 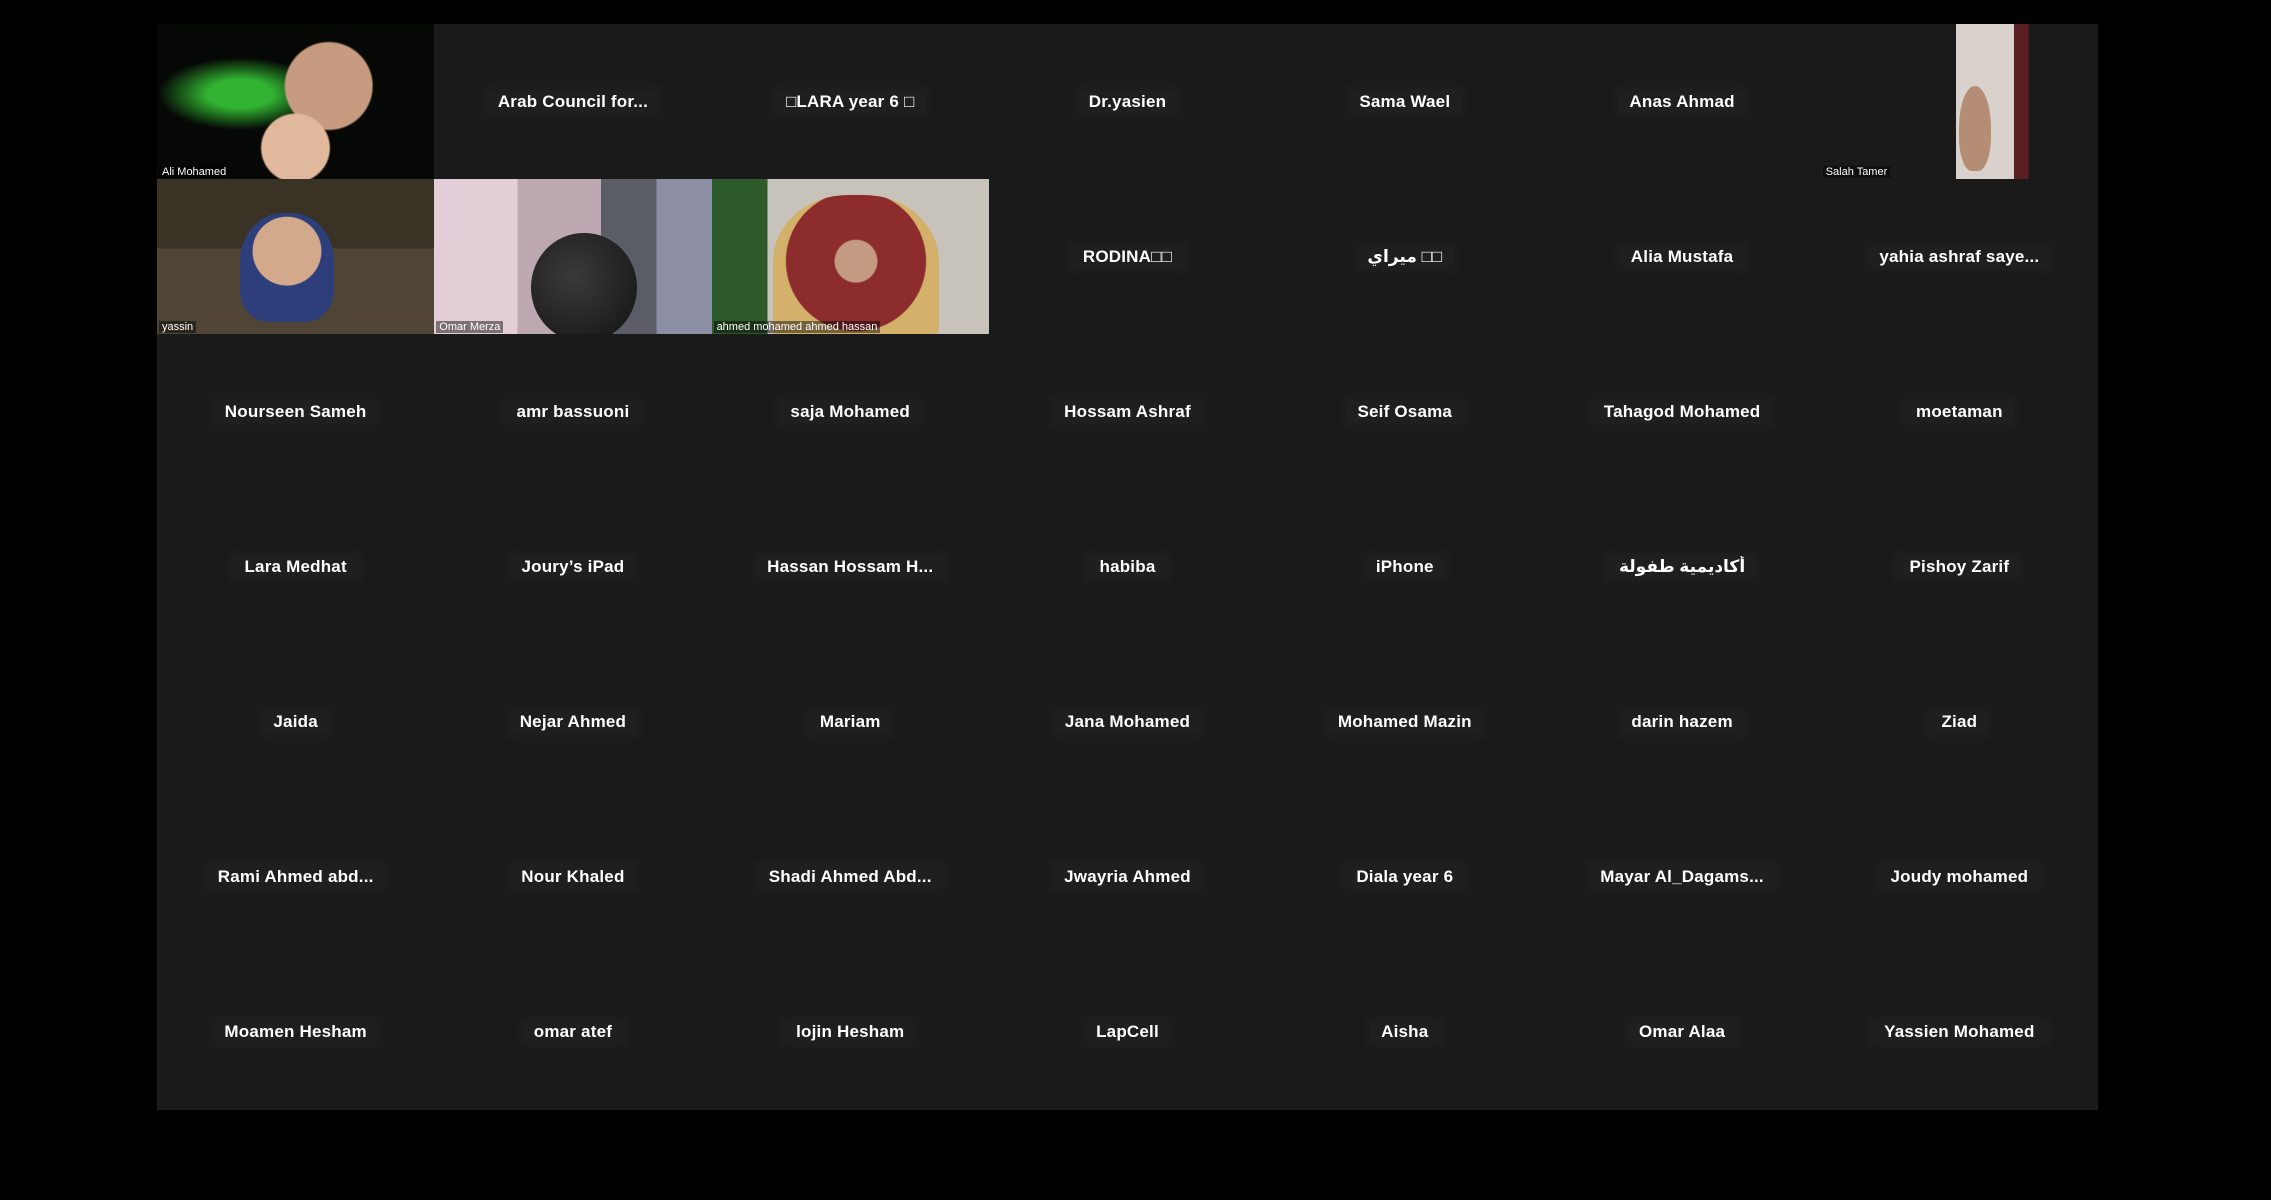 I want to click on participant-name: Anas Ahmad, so click(x=1682, y=101).